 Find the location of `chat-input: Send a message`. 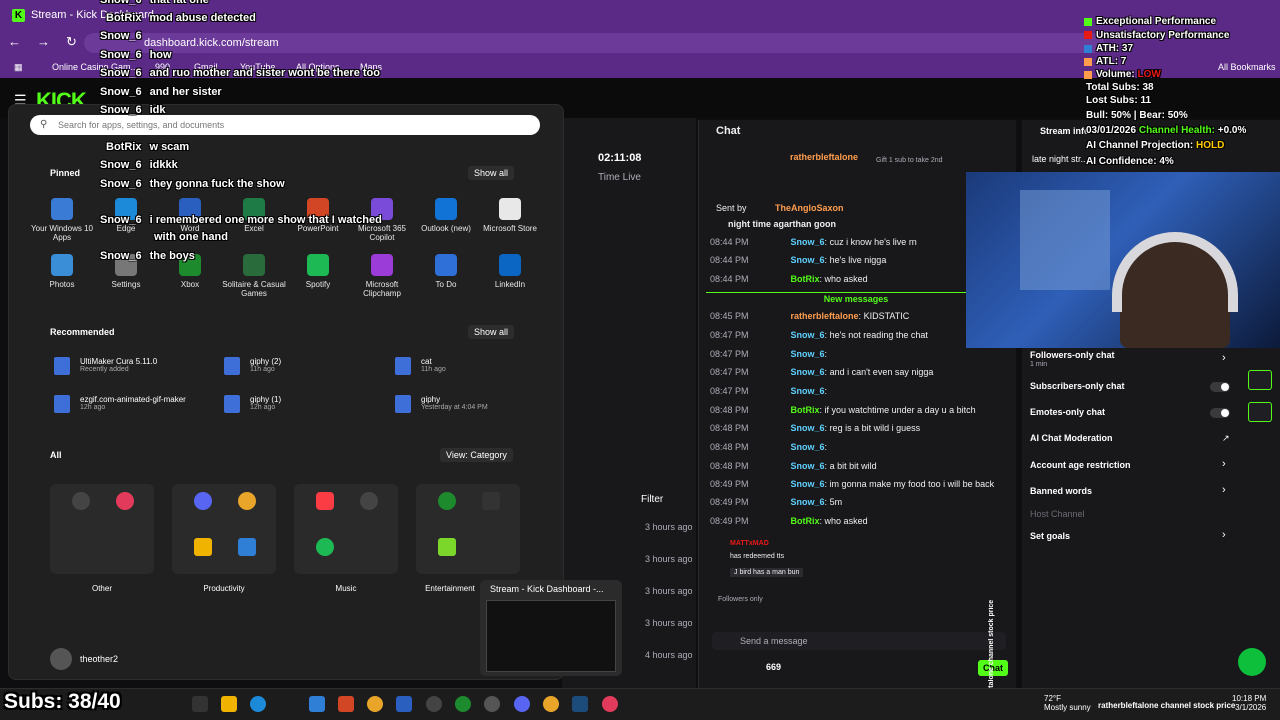

chat-input: Send a message is located at coordinates (859, 641).